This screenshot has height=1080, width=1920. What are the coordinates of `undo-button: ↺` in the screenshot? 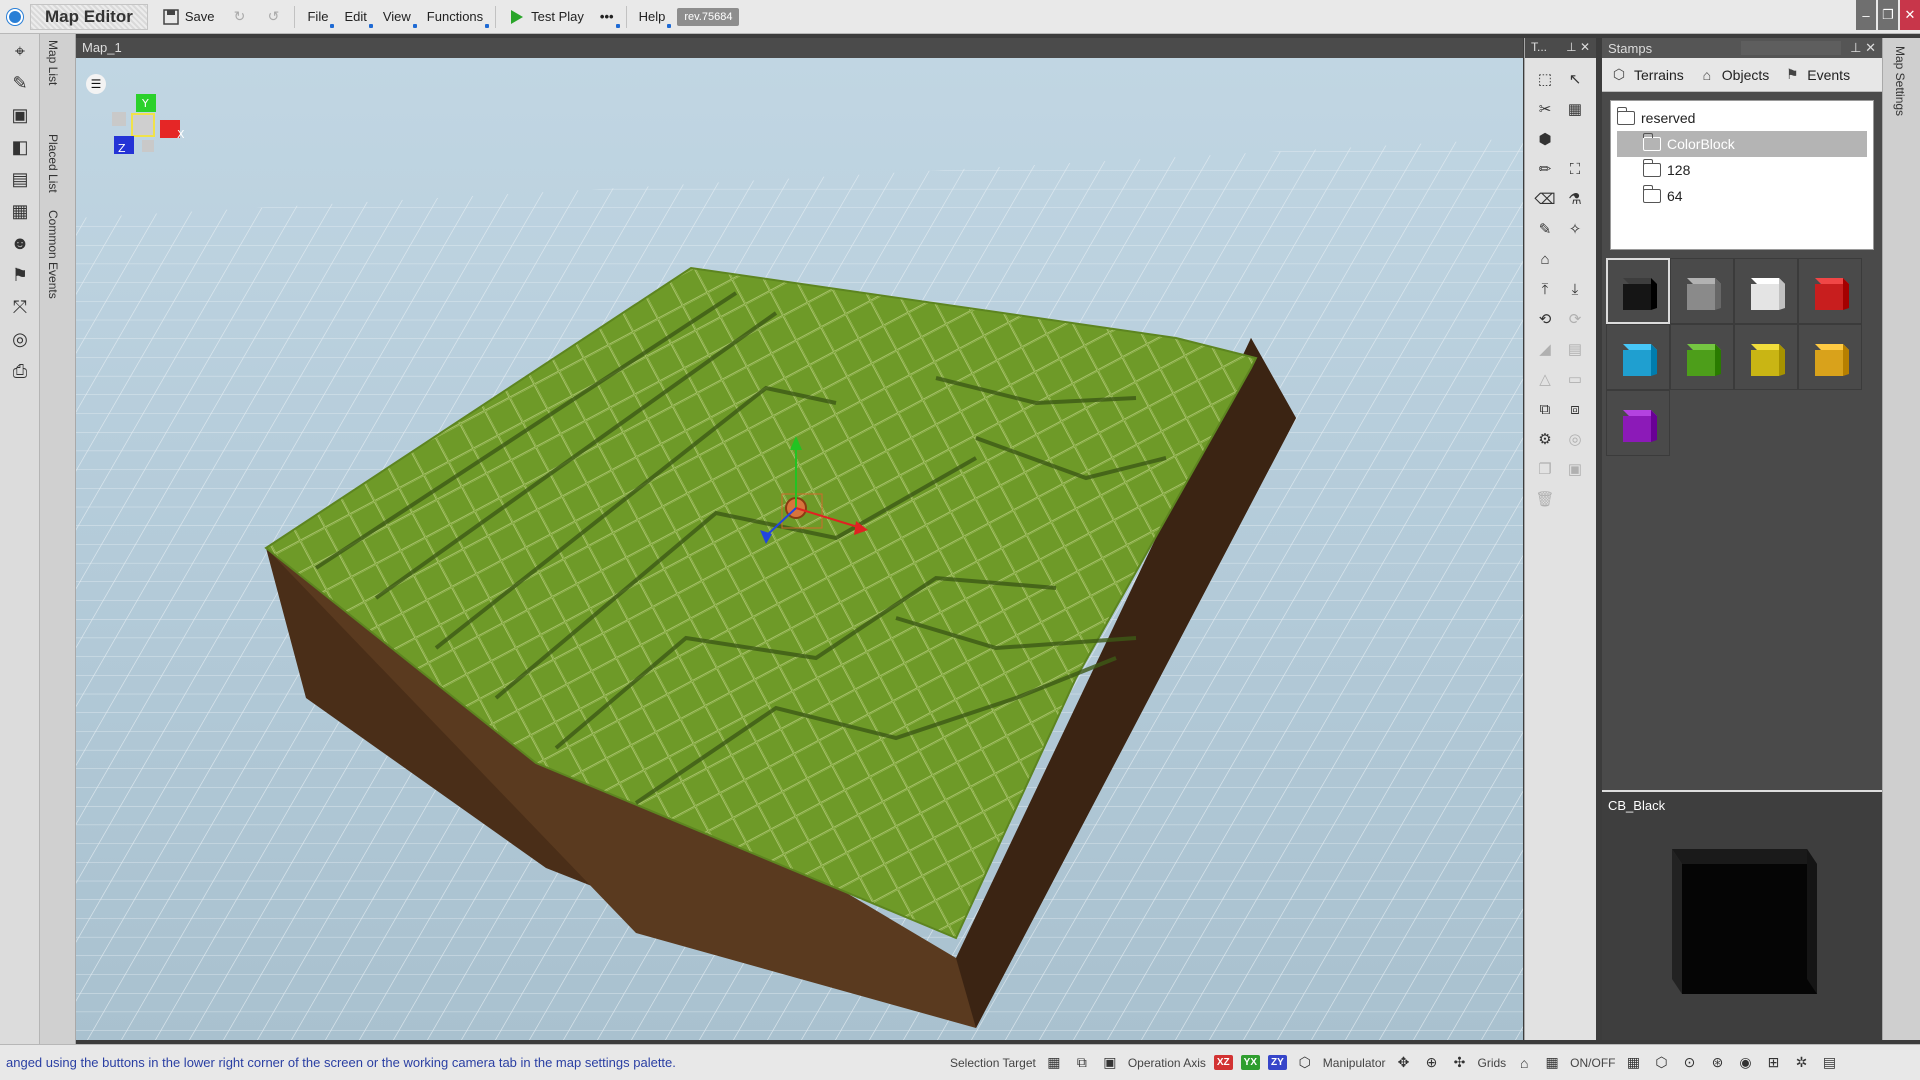 It's located at (273, 17).